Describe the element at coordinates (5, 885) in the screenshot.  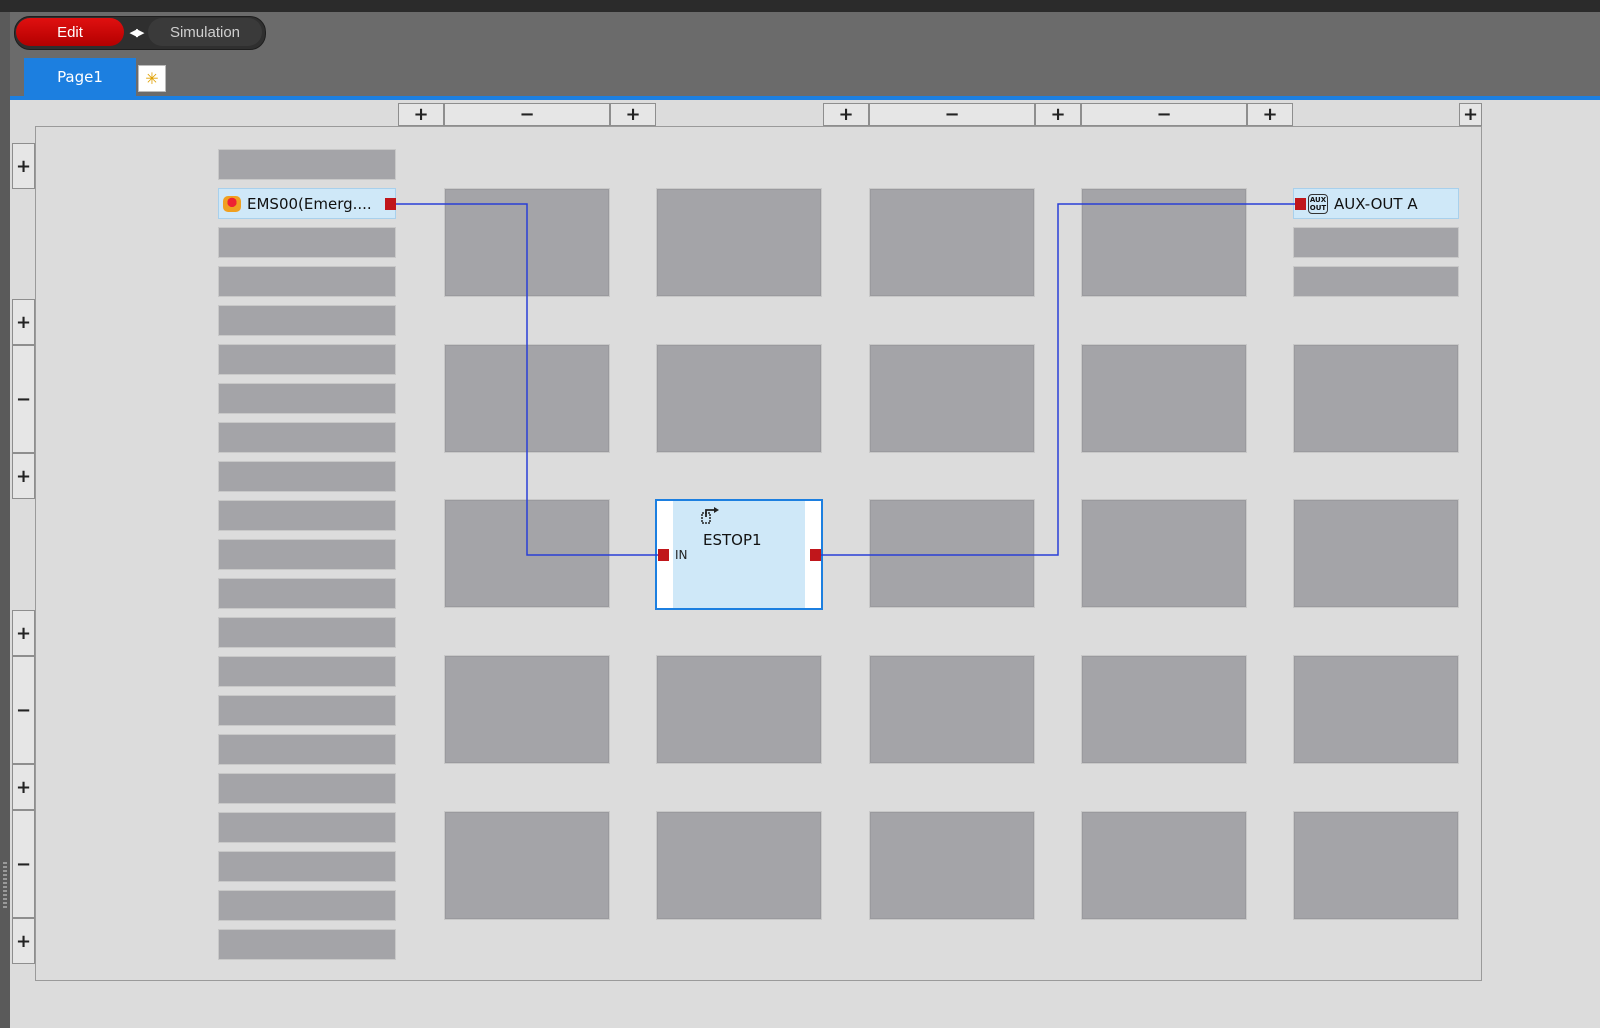
I see `panel-resize-grip` at that location.